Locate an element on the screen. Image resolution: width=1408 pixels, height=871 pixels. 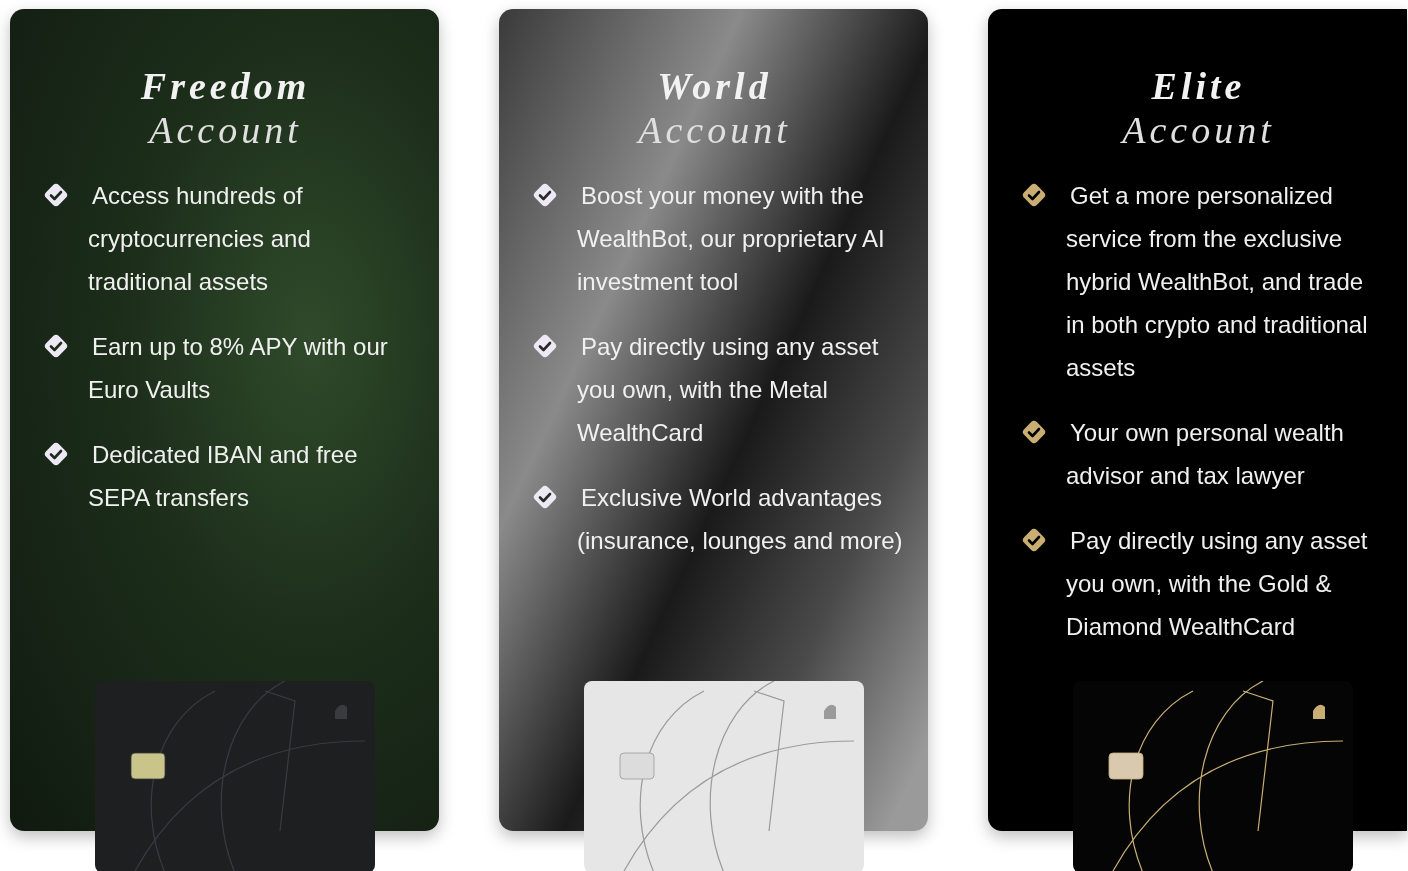
feature-text: Pay directly using any asset you own, with the Metal WealthCard is located at coordinates (728, 389).